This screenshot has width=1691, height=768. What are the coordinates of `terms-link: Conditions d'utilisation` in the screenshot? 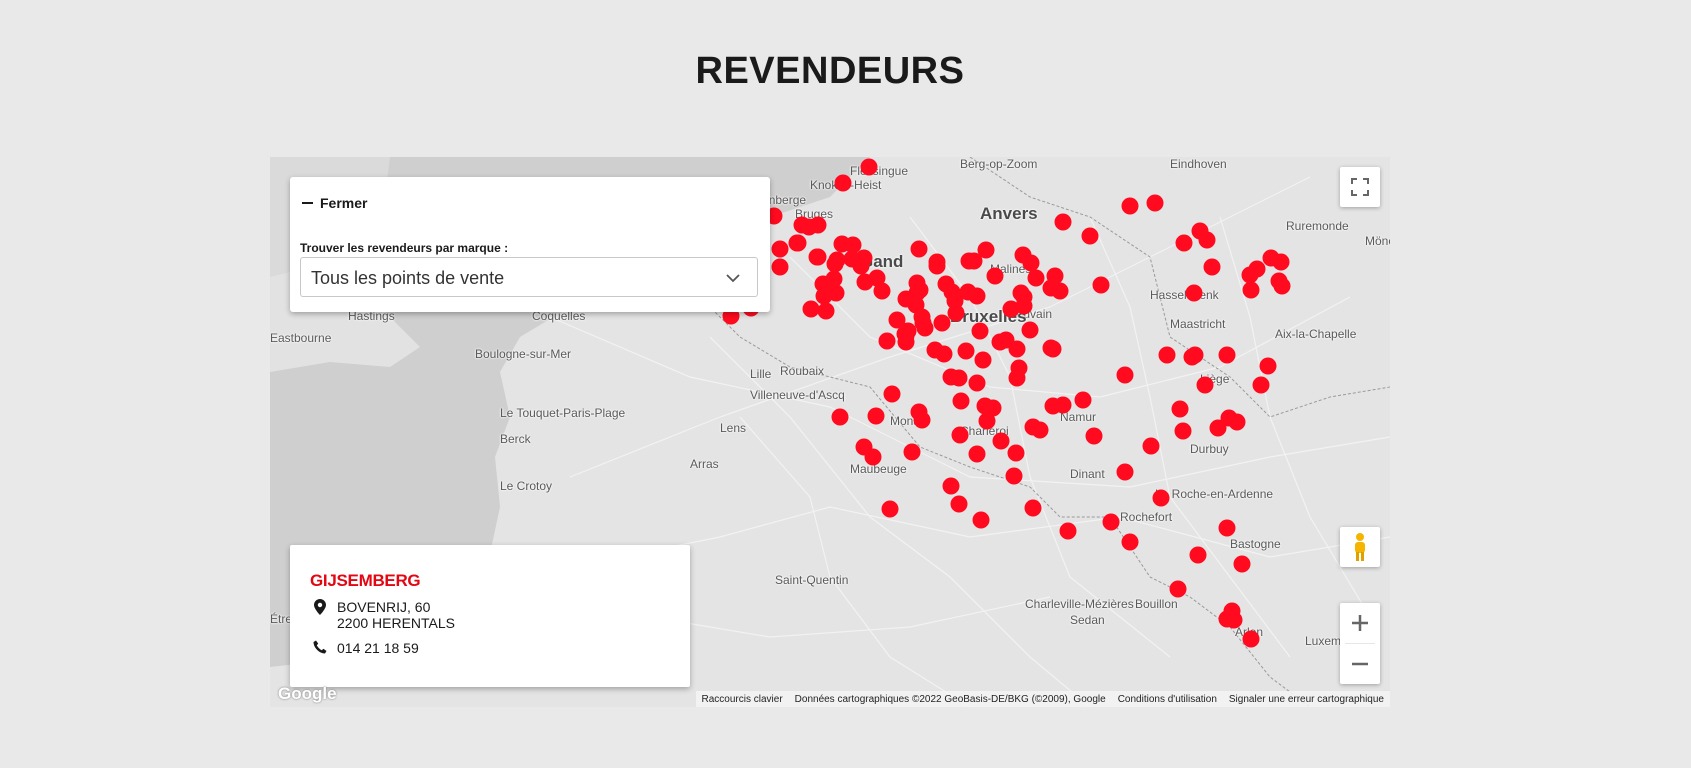 It's located at (1167, 699).